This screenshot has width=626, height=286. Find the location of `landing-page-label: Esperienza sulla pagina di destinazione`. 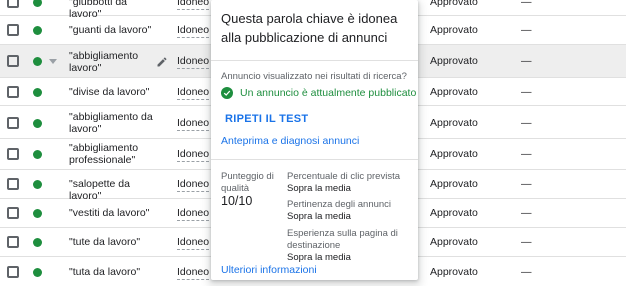

landing-page-label: Esperienza sulla pagina di destinazione is located at coordinates (342, 239).